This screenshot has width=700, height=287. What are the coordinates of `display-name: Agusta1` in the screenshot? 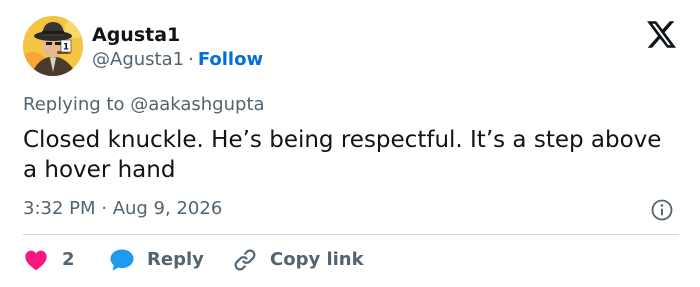 It's located at (136, 35).